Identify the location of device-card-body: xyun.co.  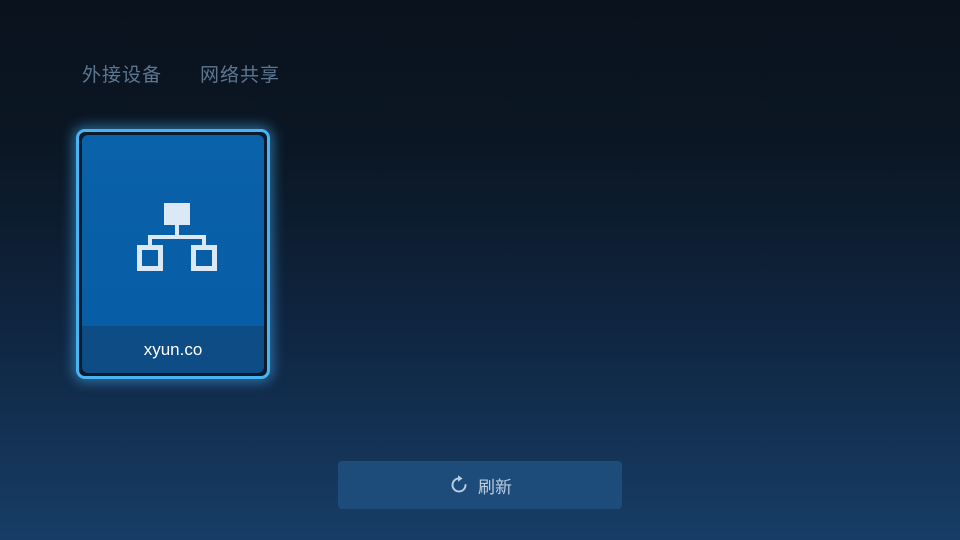
(173, 254).